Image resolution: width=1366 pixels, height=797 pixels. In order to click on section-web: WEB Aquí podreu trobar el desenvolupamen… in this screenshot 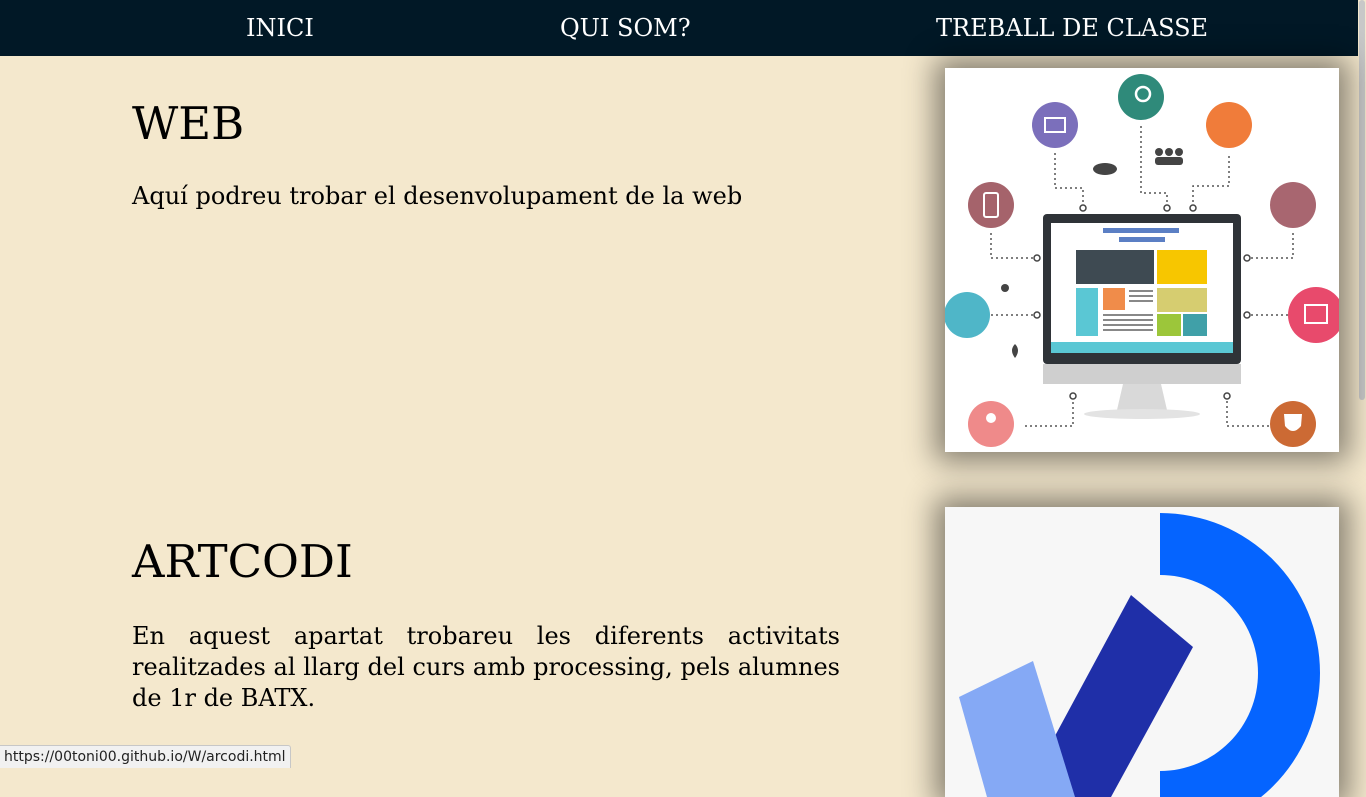, I will do `click(486, 155)`.